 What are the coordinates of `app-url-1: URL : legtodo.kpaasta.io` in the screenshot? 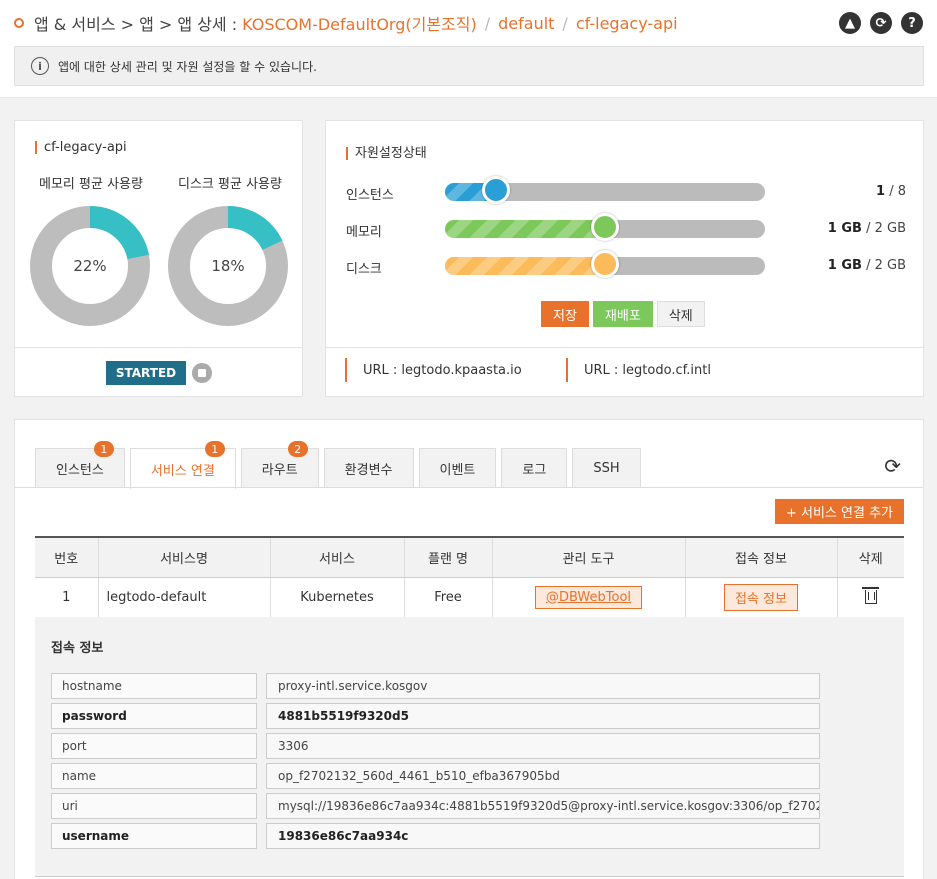 It's located at (433, 370).